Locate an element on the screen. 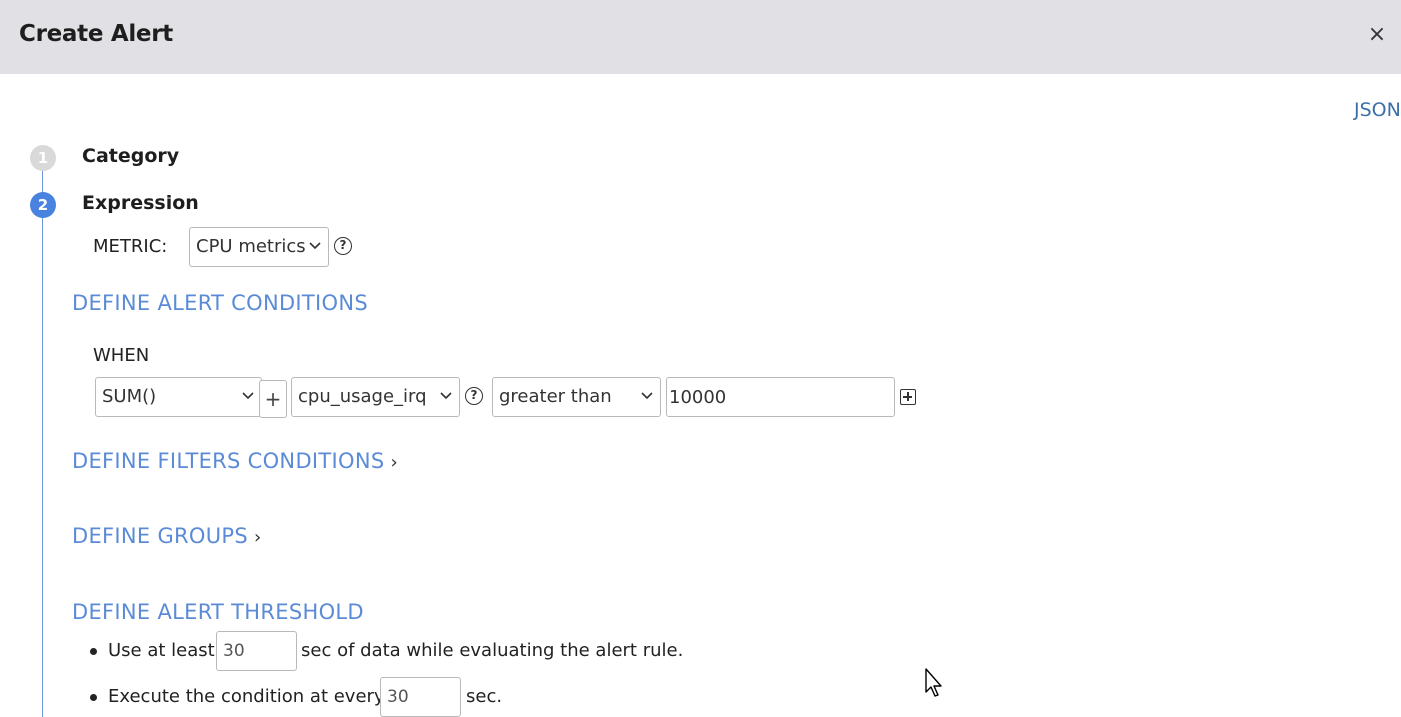 The width and height of the screenshot is (1401, 717). aggregation-select-value: SUM() is located at coordinates (129, 396).